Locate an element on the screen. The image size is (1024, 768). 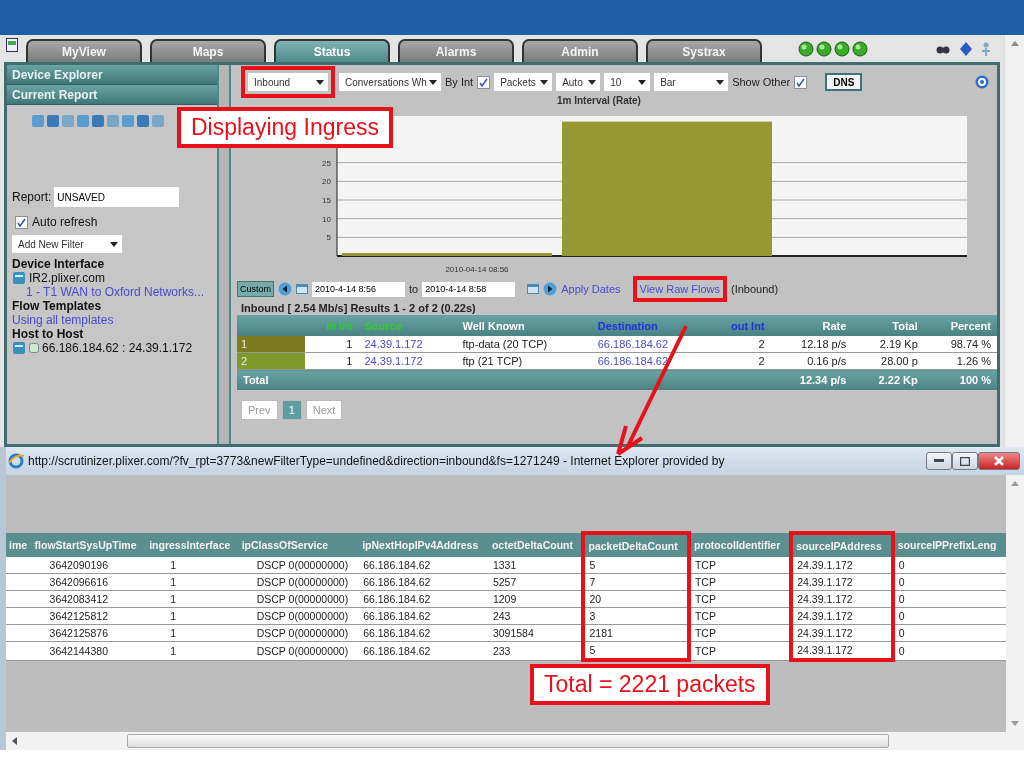
dns-button: DNS is located at coordinates (844, 82).